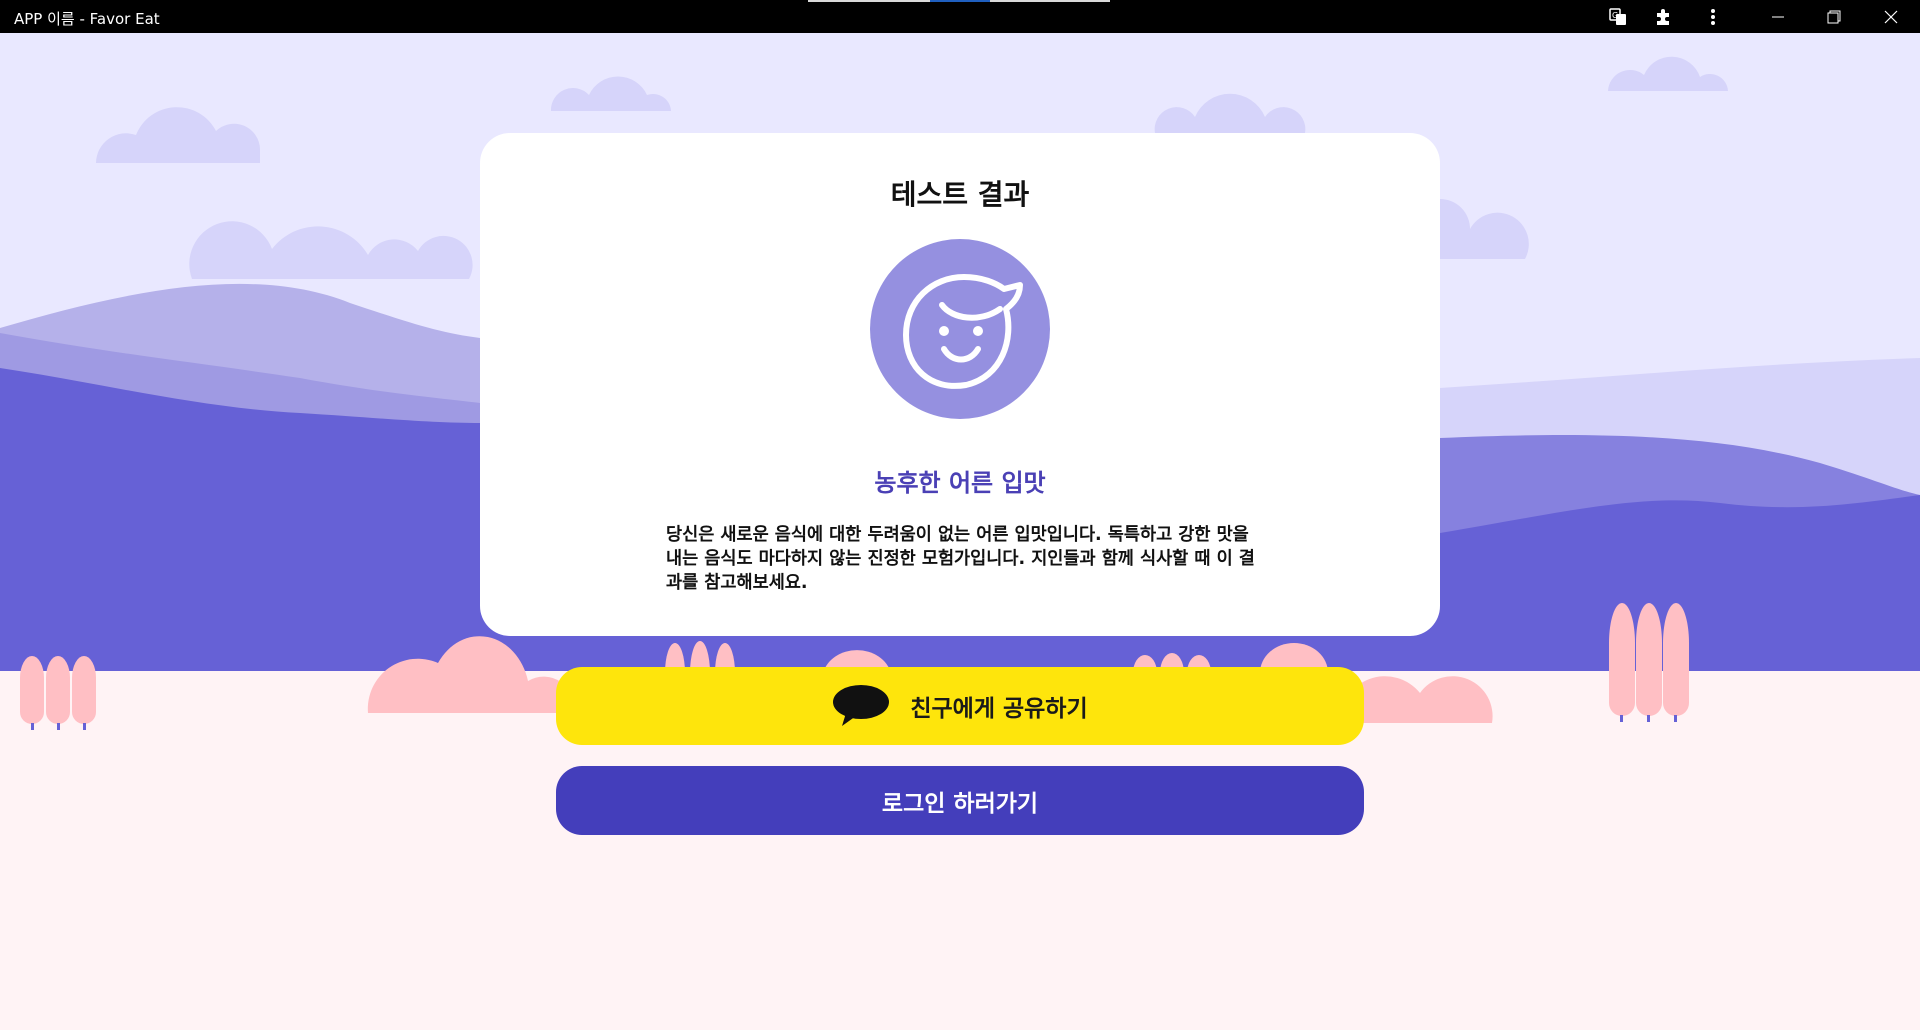 Image resolution: width=1920 pixels, height=1030 pixels. I want to click on window-titlebar: APP 이름 - Favor Eat G, so click(960, 16).